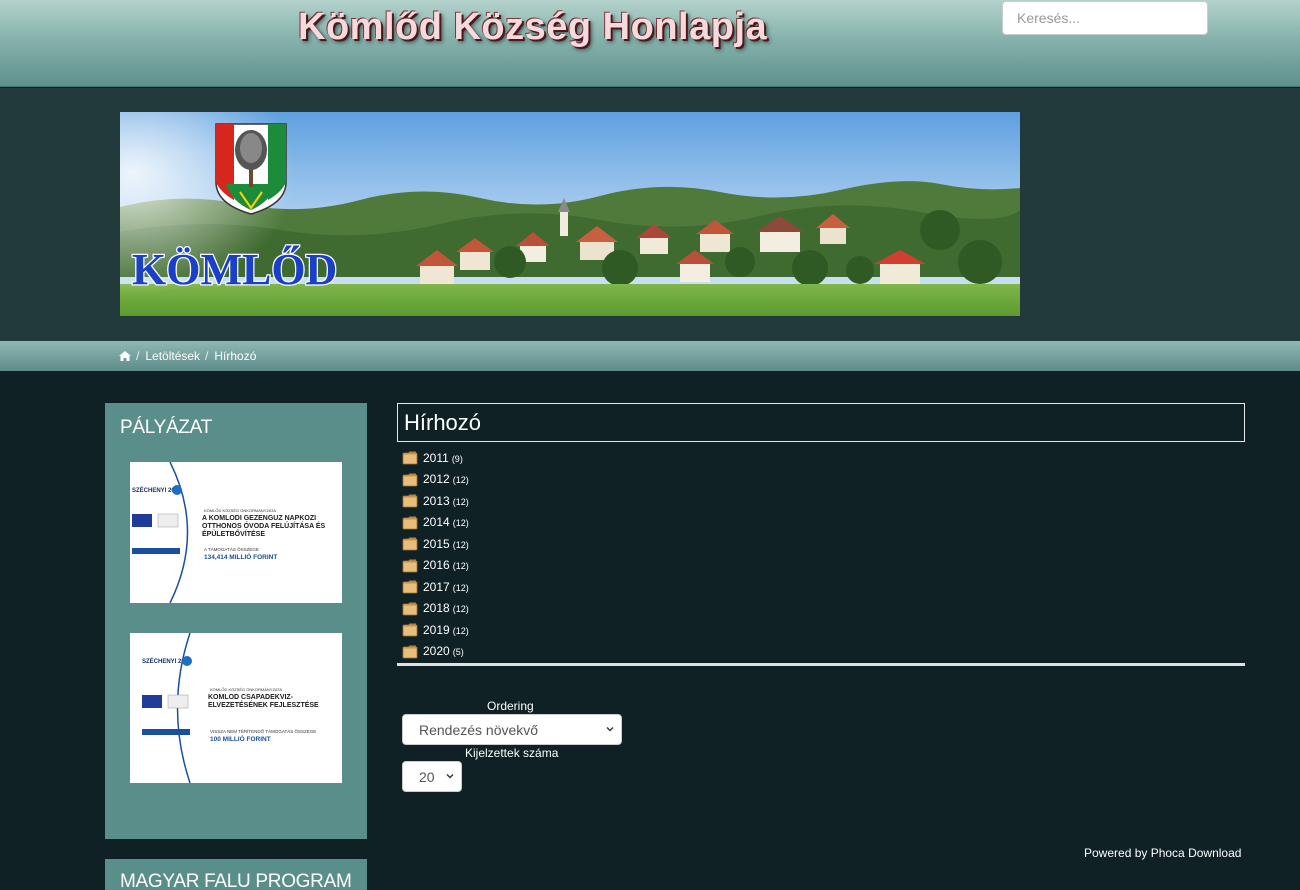 The height and width of the screenshot is (890, 1300). I want to click on page-title-box: Hírhozó, so click(821, 422).